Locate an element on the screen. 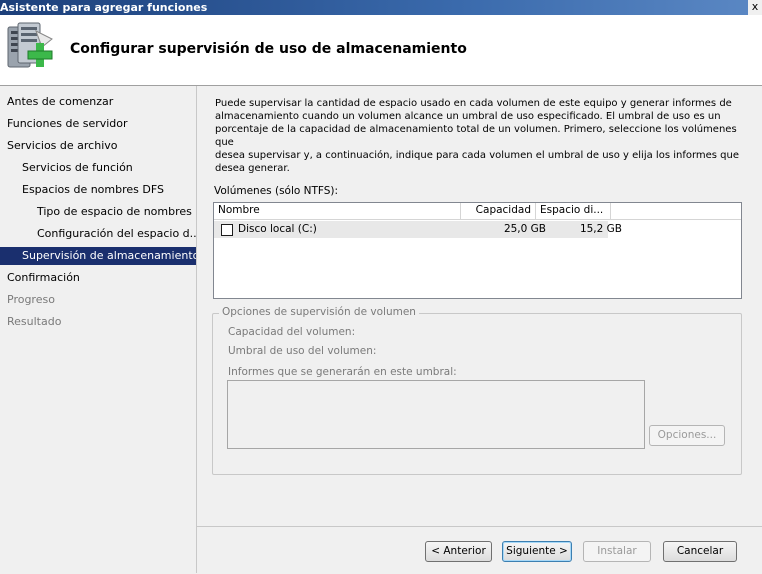 The image size is (762, 574). threshold-label: Umbral de uso del volumen: is located at coordinates (302, 351).